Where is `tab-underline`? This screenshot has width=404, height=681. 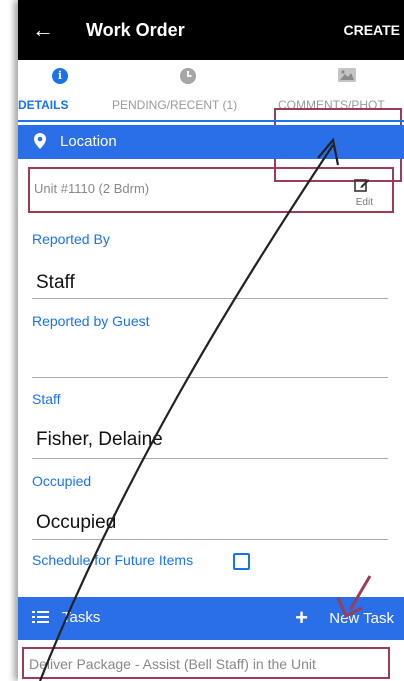 tab-underline is located at coordinates (211, 121).